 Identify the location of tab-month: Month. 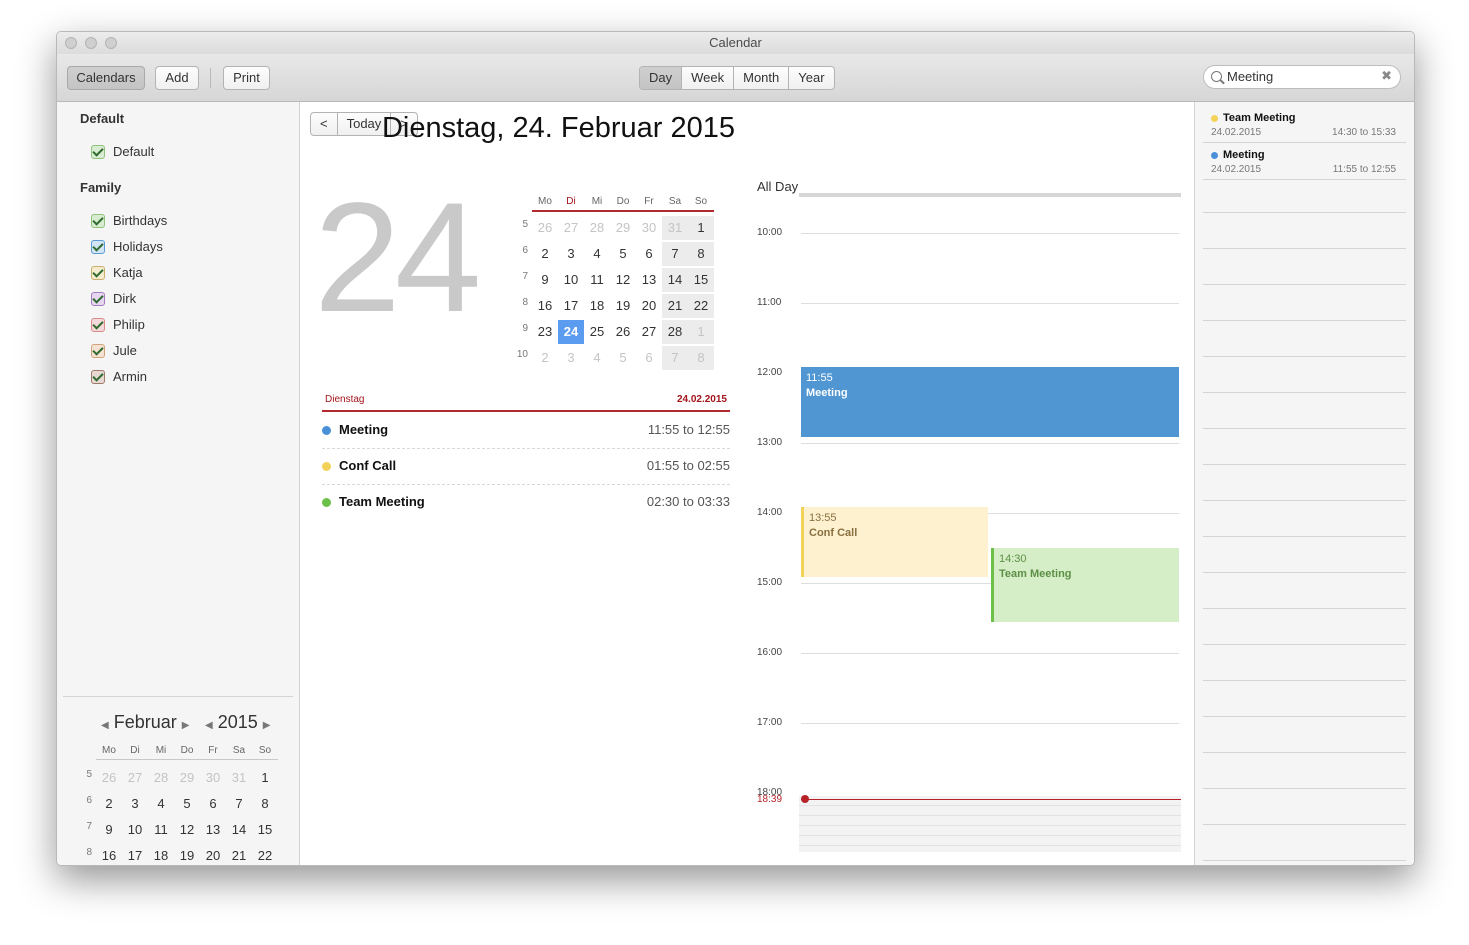
(762, 78).